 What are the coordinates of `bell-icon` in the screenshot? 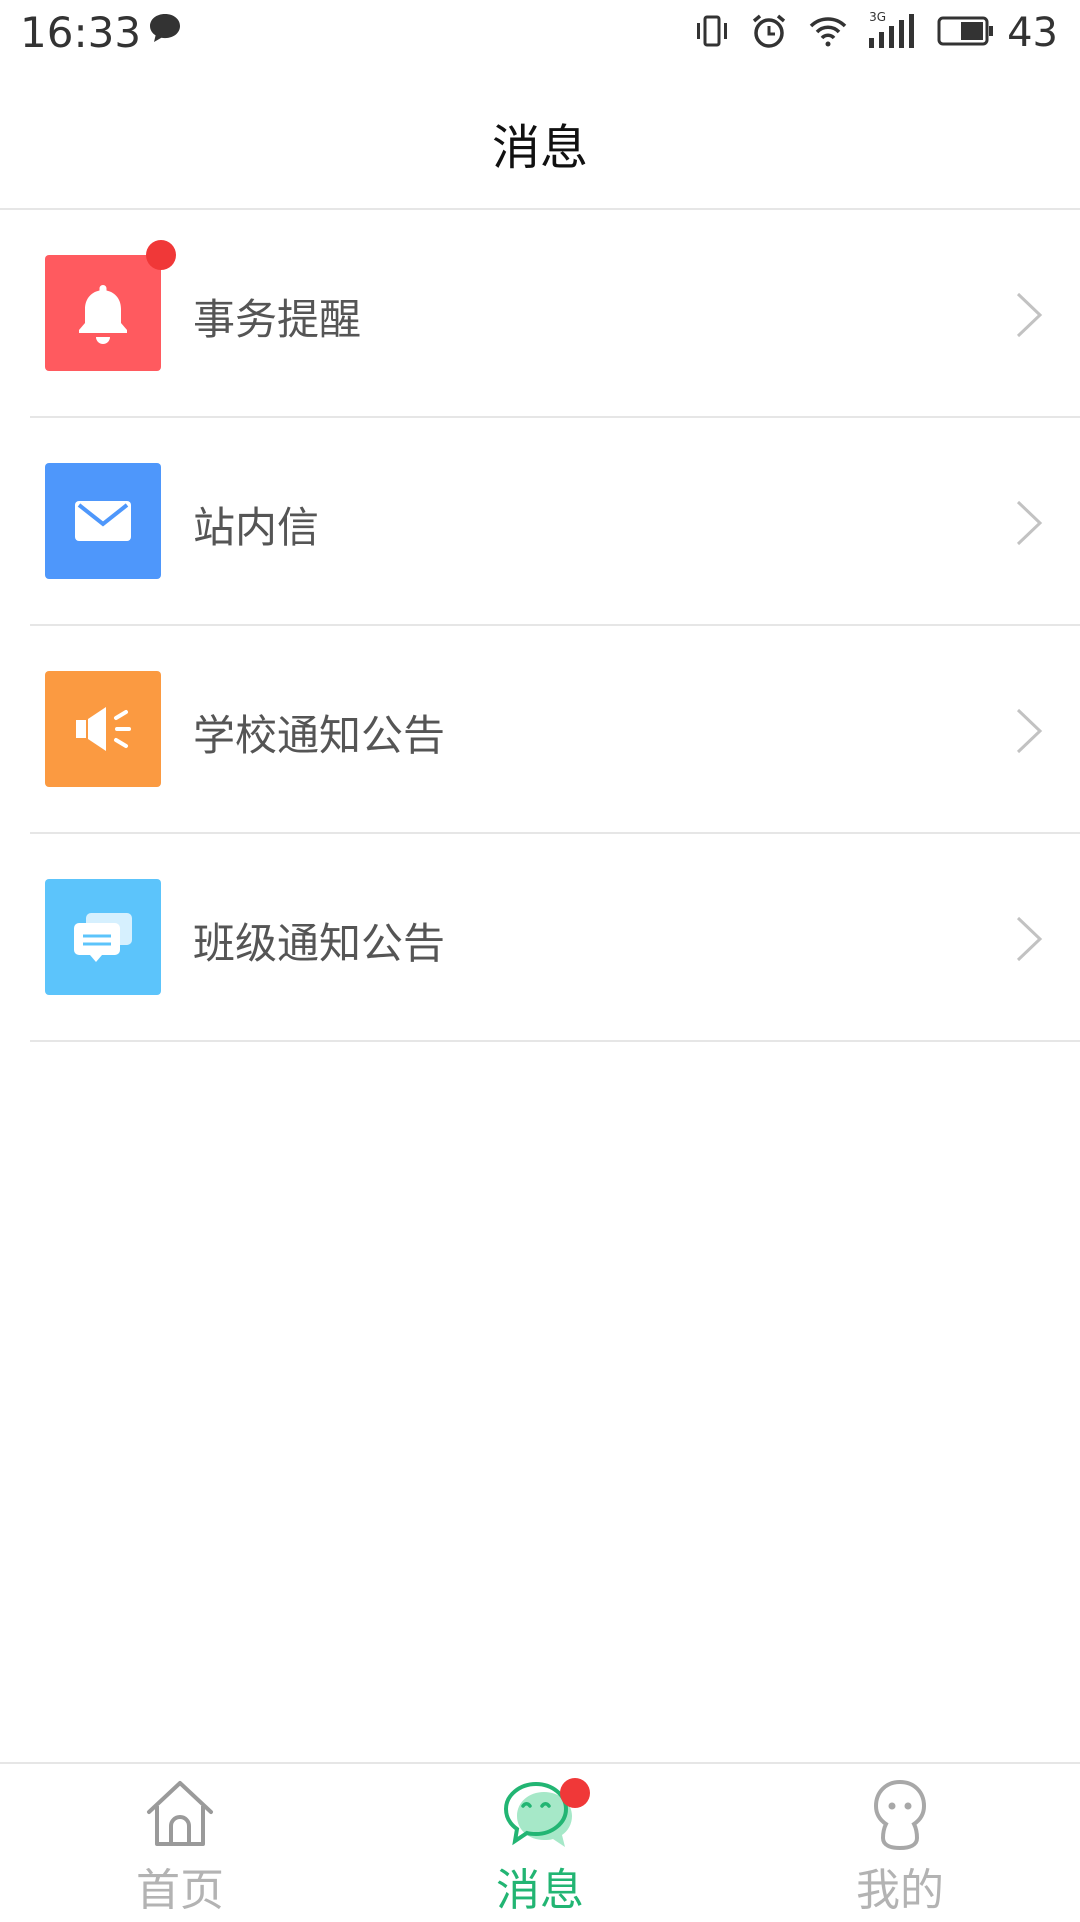 It's located at (103, 313).